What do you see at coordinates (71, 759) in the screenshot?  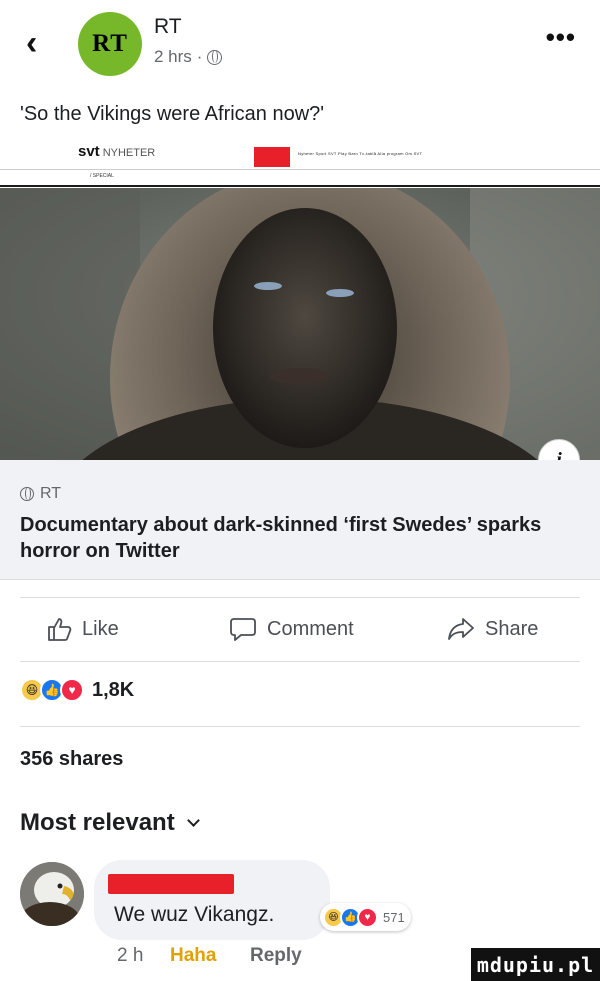 I see `shares-count: 356 shares` at bounding box center [71, 759].